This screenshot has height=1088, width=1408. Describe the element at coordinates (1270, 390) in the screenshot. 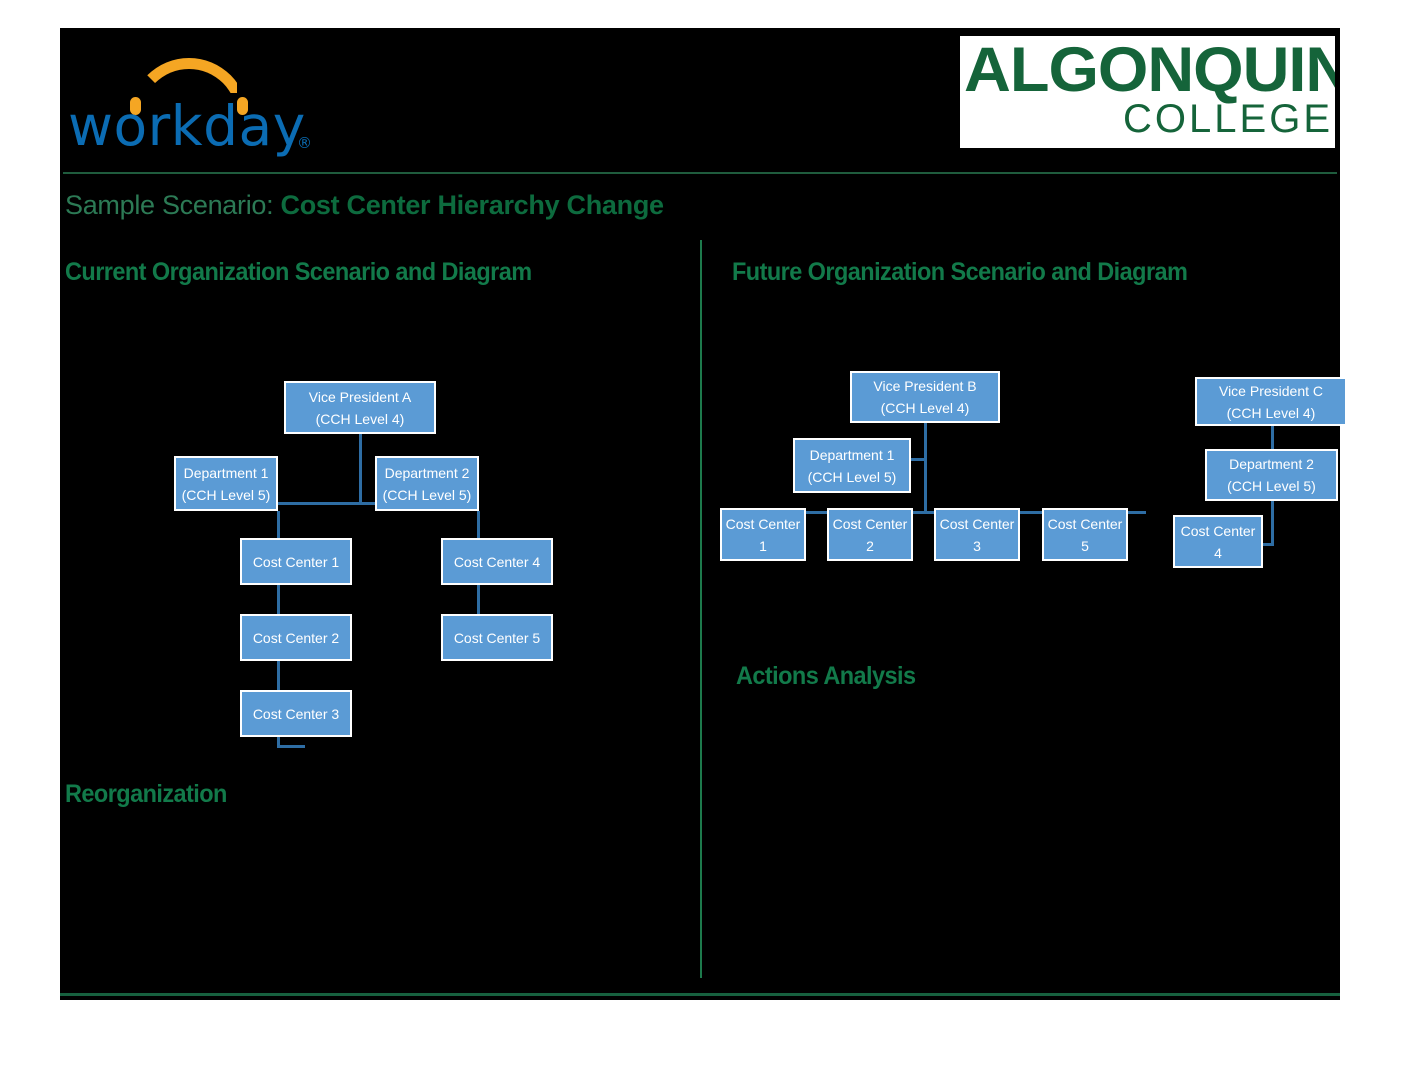

I see `node-line-1: Vice President C` at that location.